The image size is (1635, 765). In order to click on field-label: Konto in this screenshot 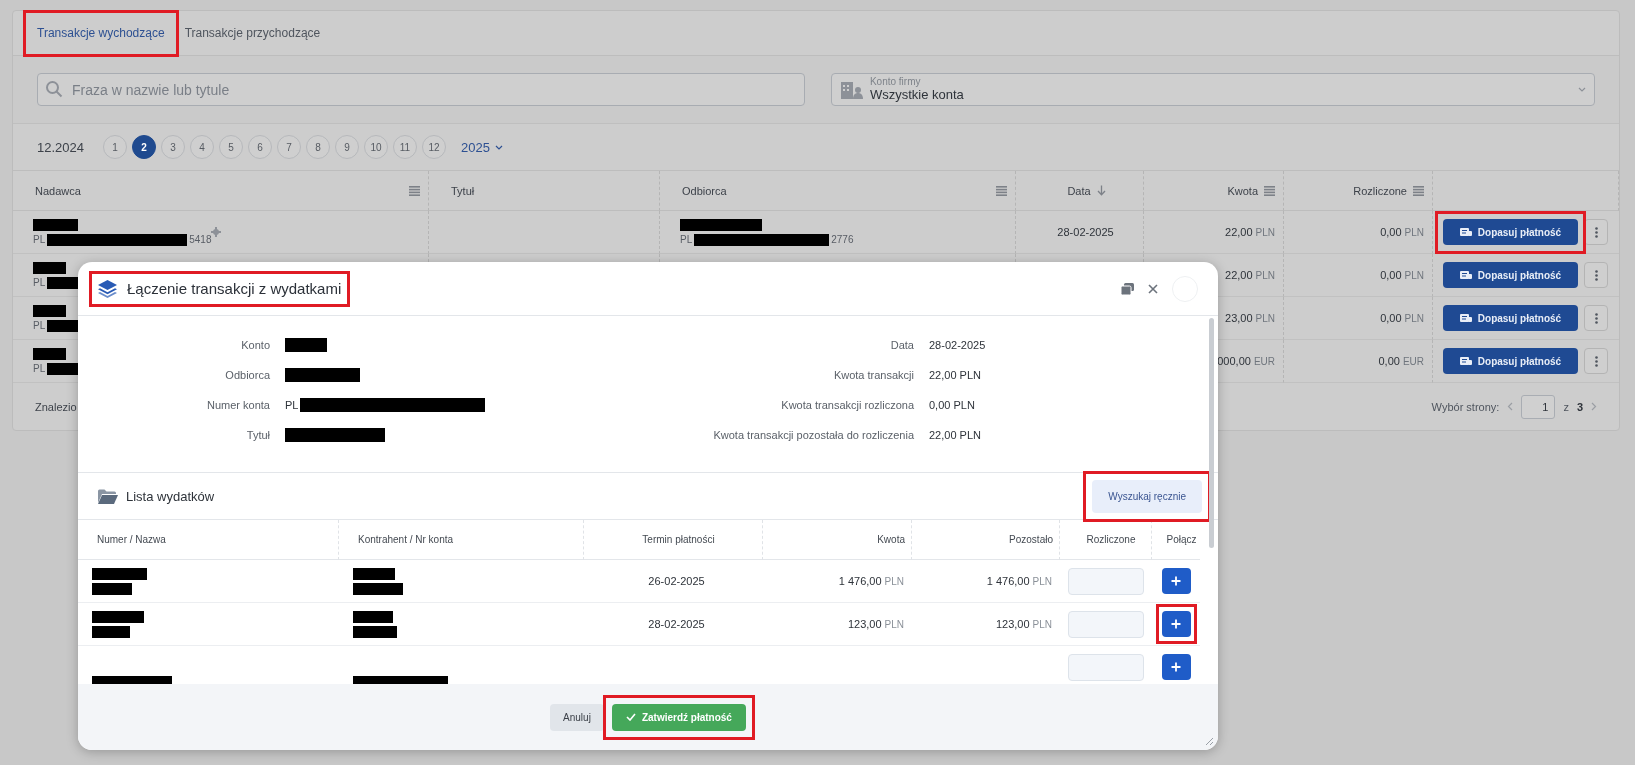, I will do `click(255, 345)`.